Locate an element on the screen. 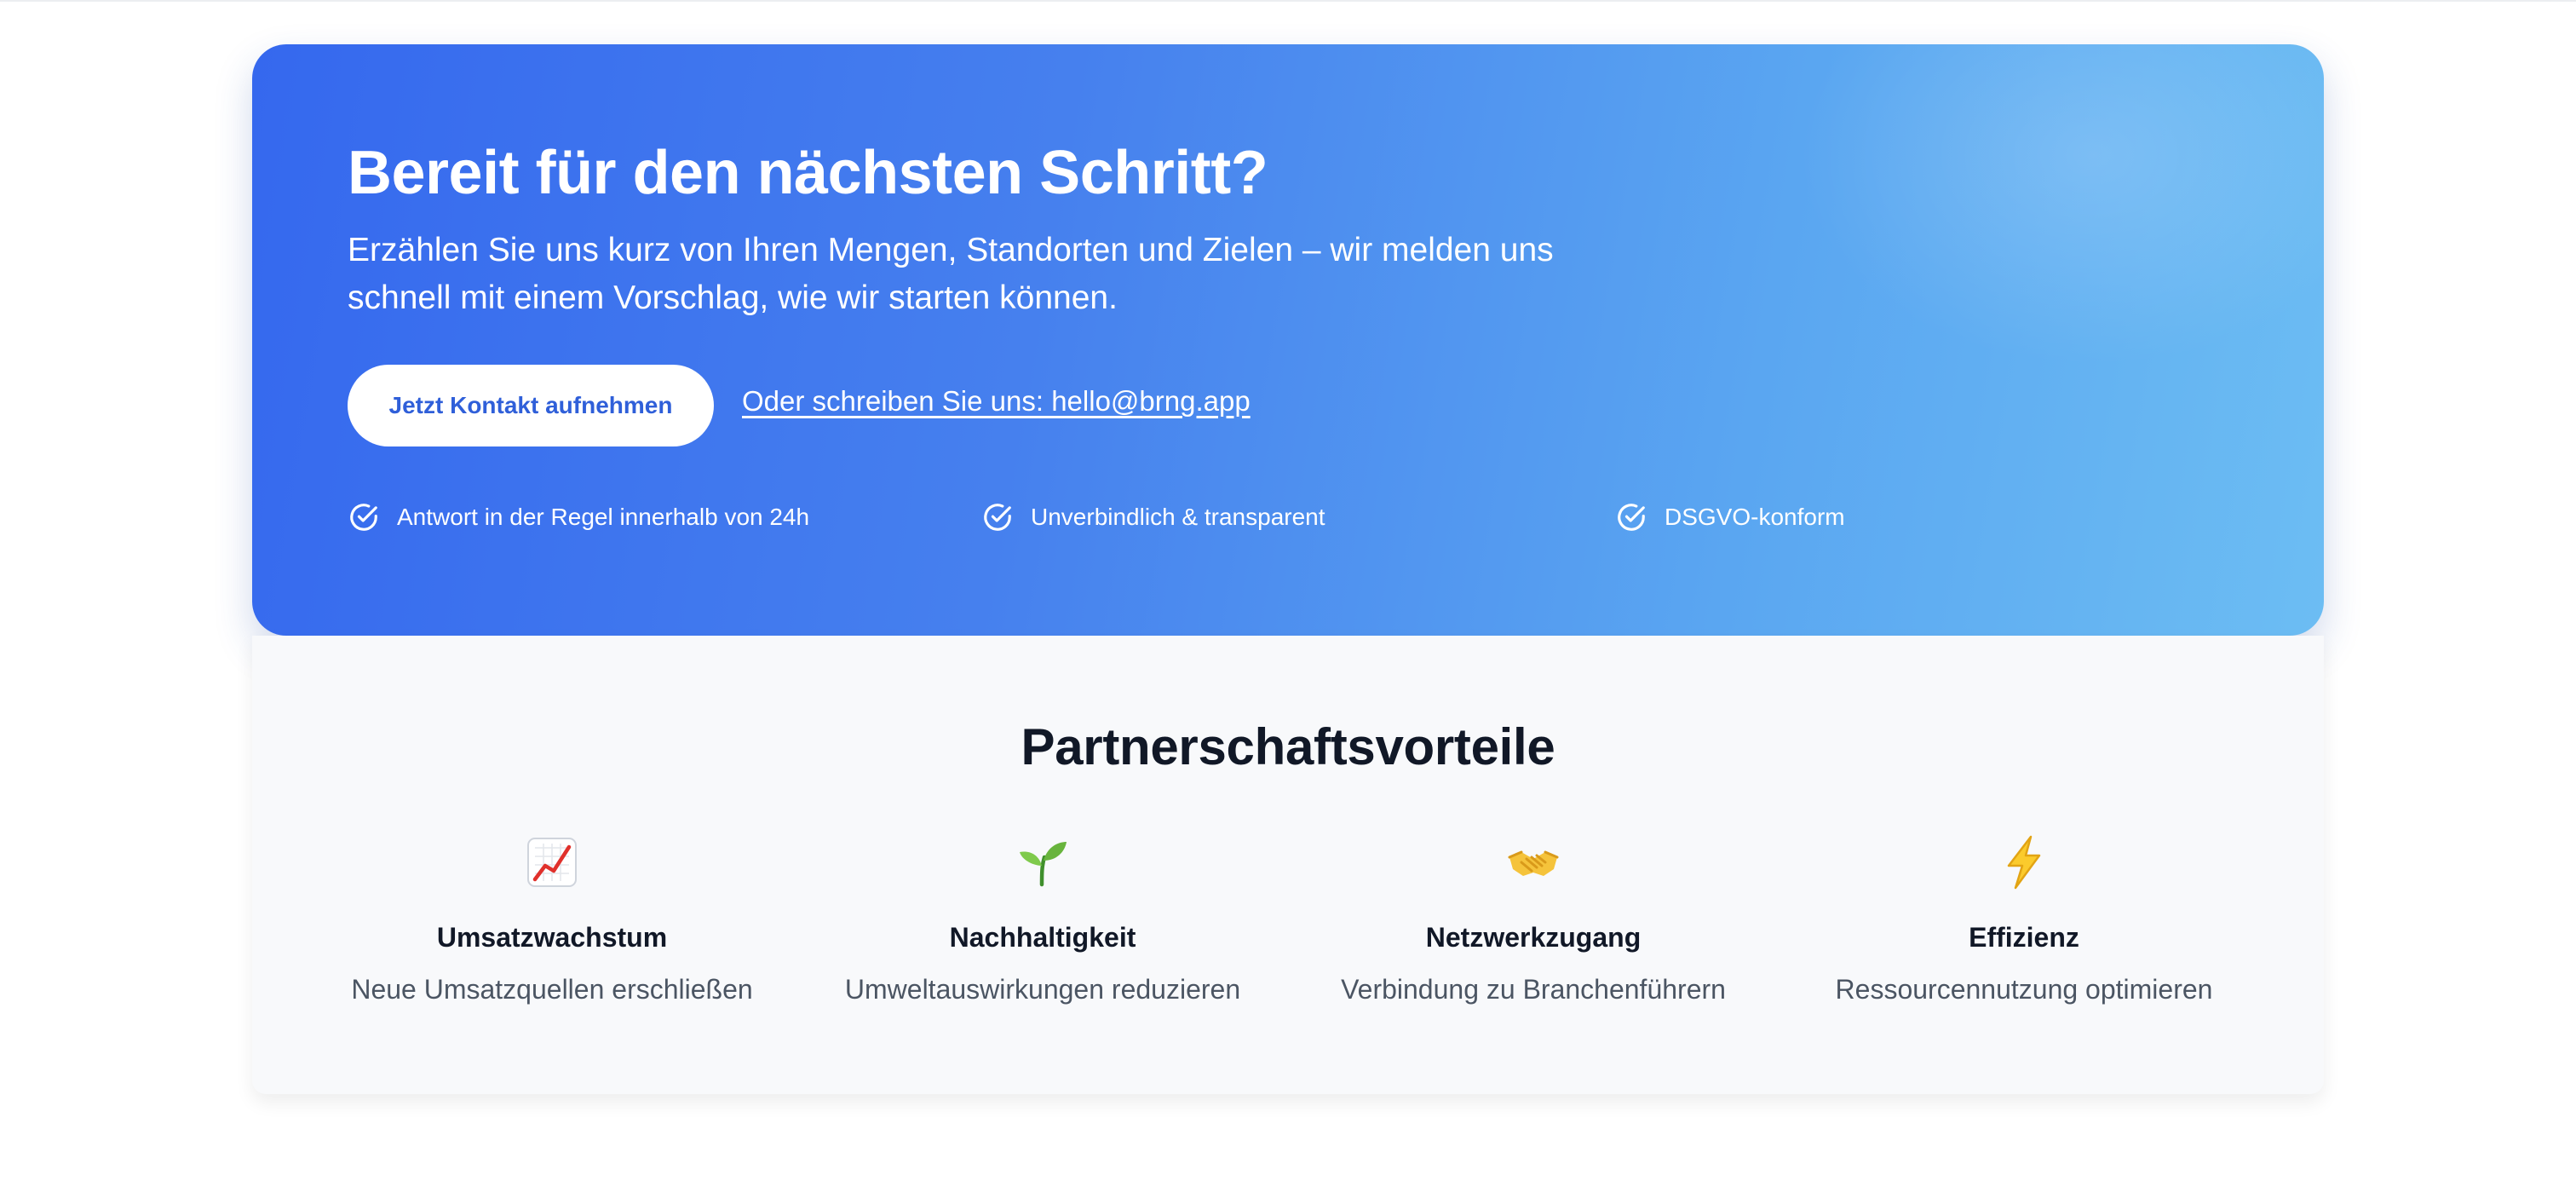 The width and height of the screenshot is (2576, 1181). feature-item: Unverbindlich & transparent is located at coordinates (1153, 517).